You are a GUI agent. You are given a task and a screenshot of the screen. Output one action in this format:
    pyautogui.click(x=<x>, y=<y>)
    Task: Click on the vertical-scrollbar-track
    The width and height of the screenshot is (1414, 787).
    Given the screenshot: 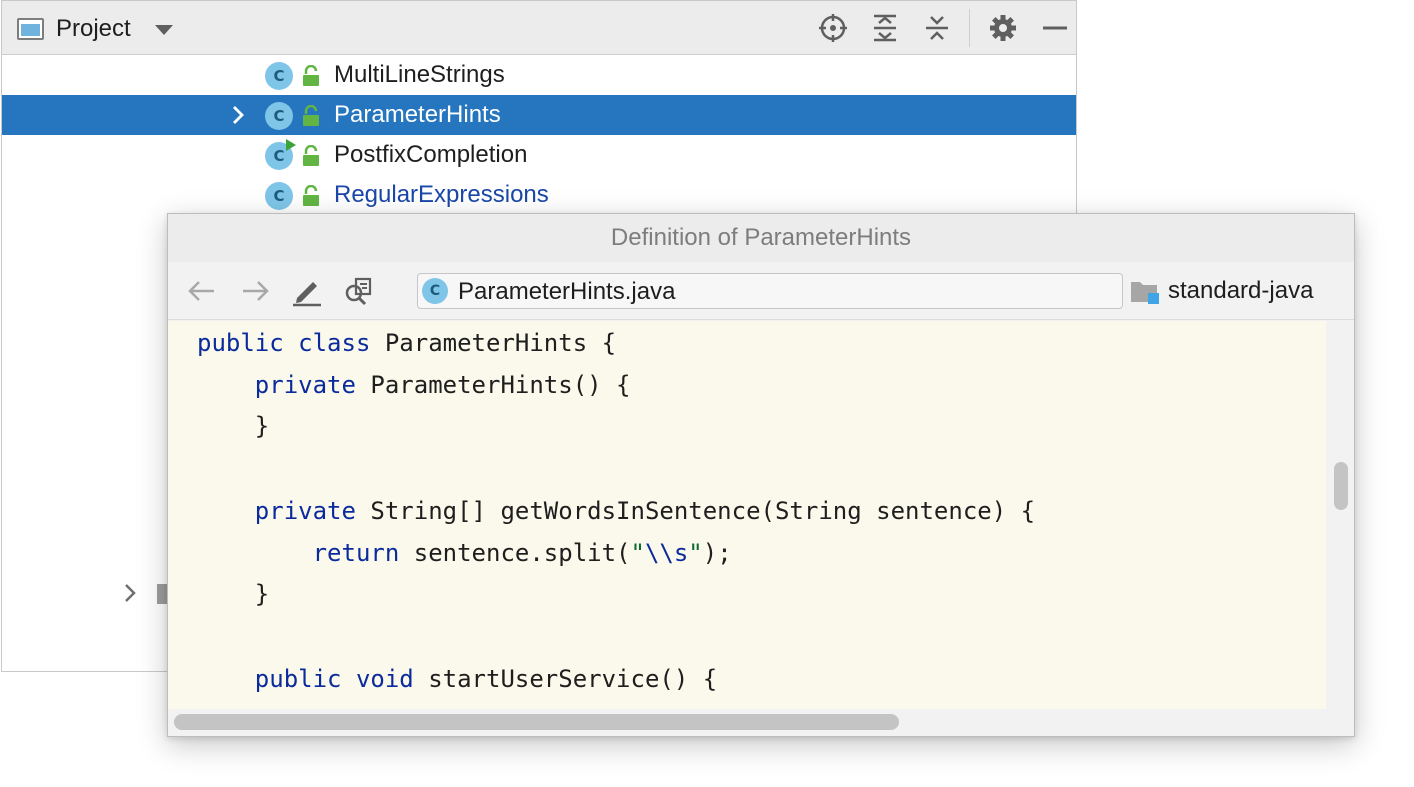 What is the action you would take?
    pyautogui.click(x=1340, y=515)
    